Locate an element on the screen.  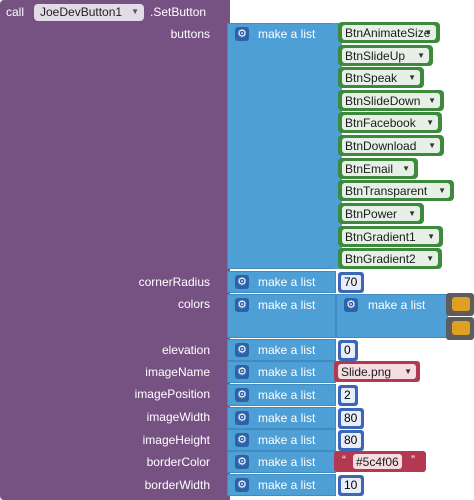
component-name: BtnFacebook is located at coordinates (380, 123).